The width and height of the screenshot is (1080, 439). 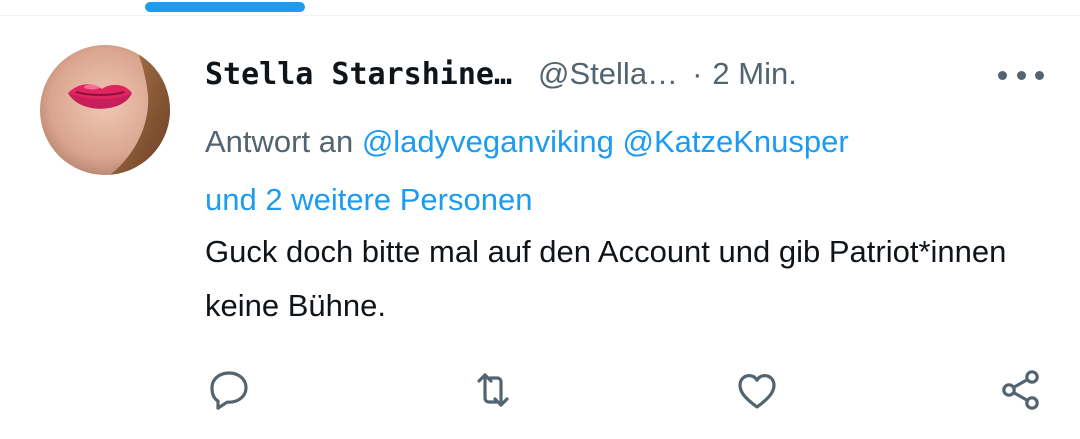 I want to click on tweet-header: Stella Starshine… @Stella… · 2 Min., so click(x=590, y=76).